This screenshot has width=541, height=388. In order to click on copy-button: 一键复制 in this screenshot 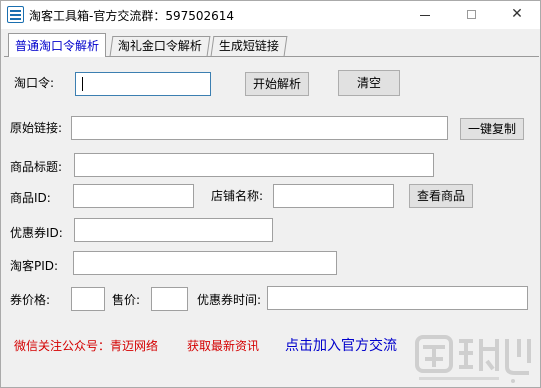, I will do `click(492, 129)`.